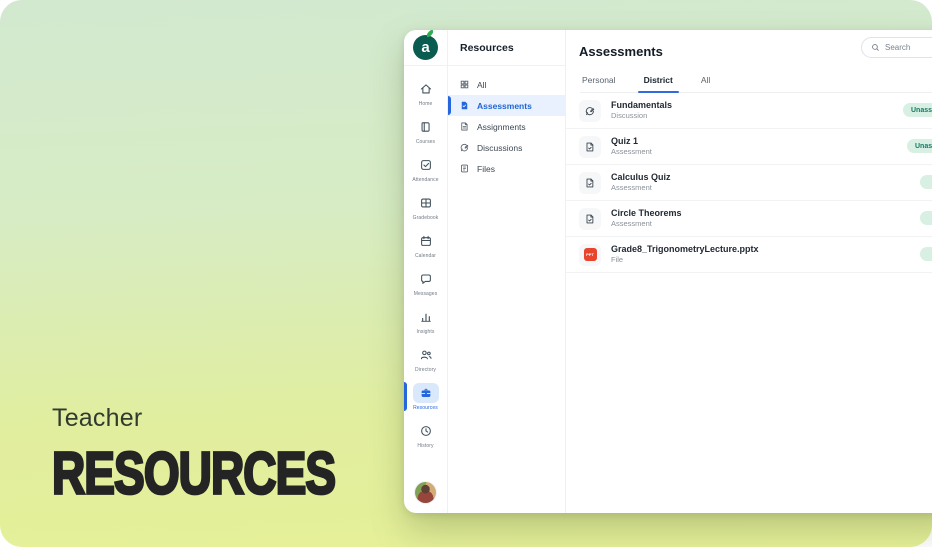 Image resolution: width=932 pixels, height=547 pixels. Describe the element at coordinates (506, 84) in the screenshot. I see `panel-item-all: All` at that location.